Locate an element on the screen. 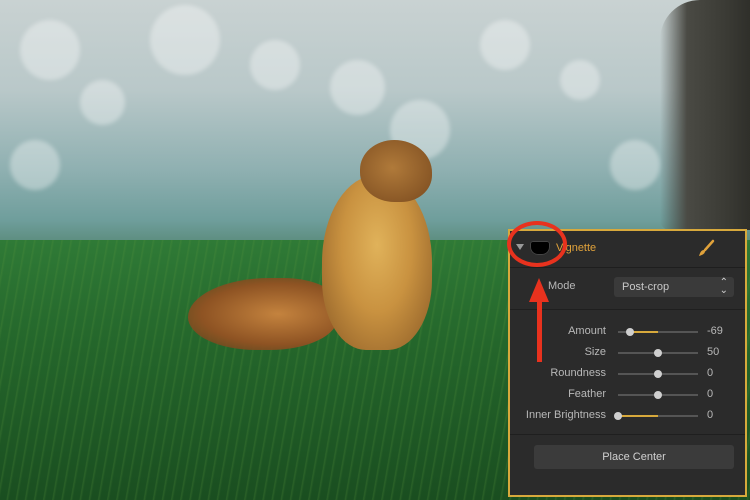 The height and width of the screenshot is (500, 750). slider-label: Amount is located at coordinates (587, 331).